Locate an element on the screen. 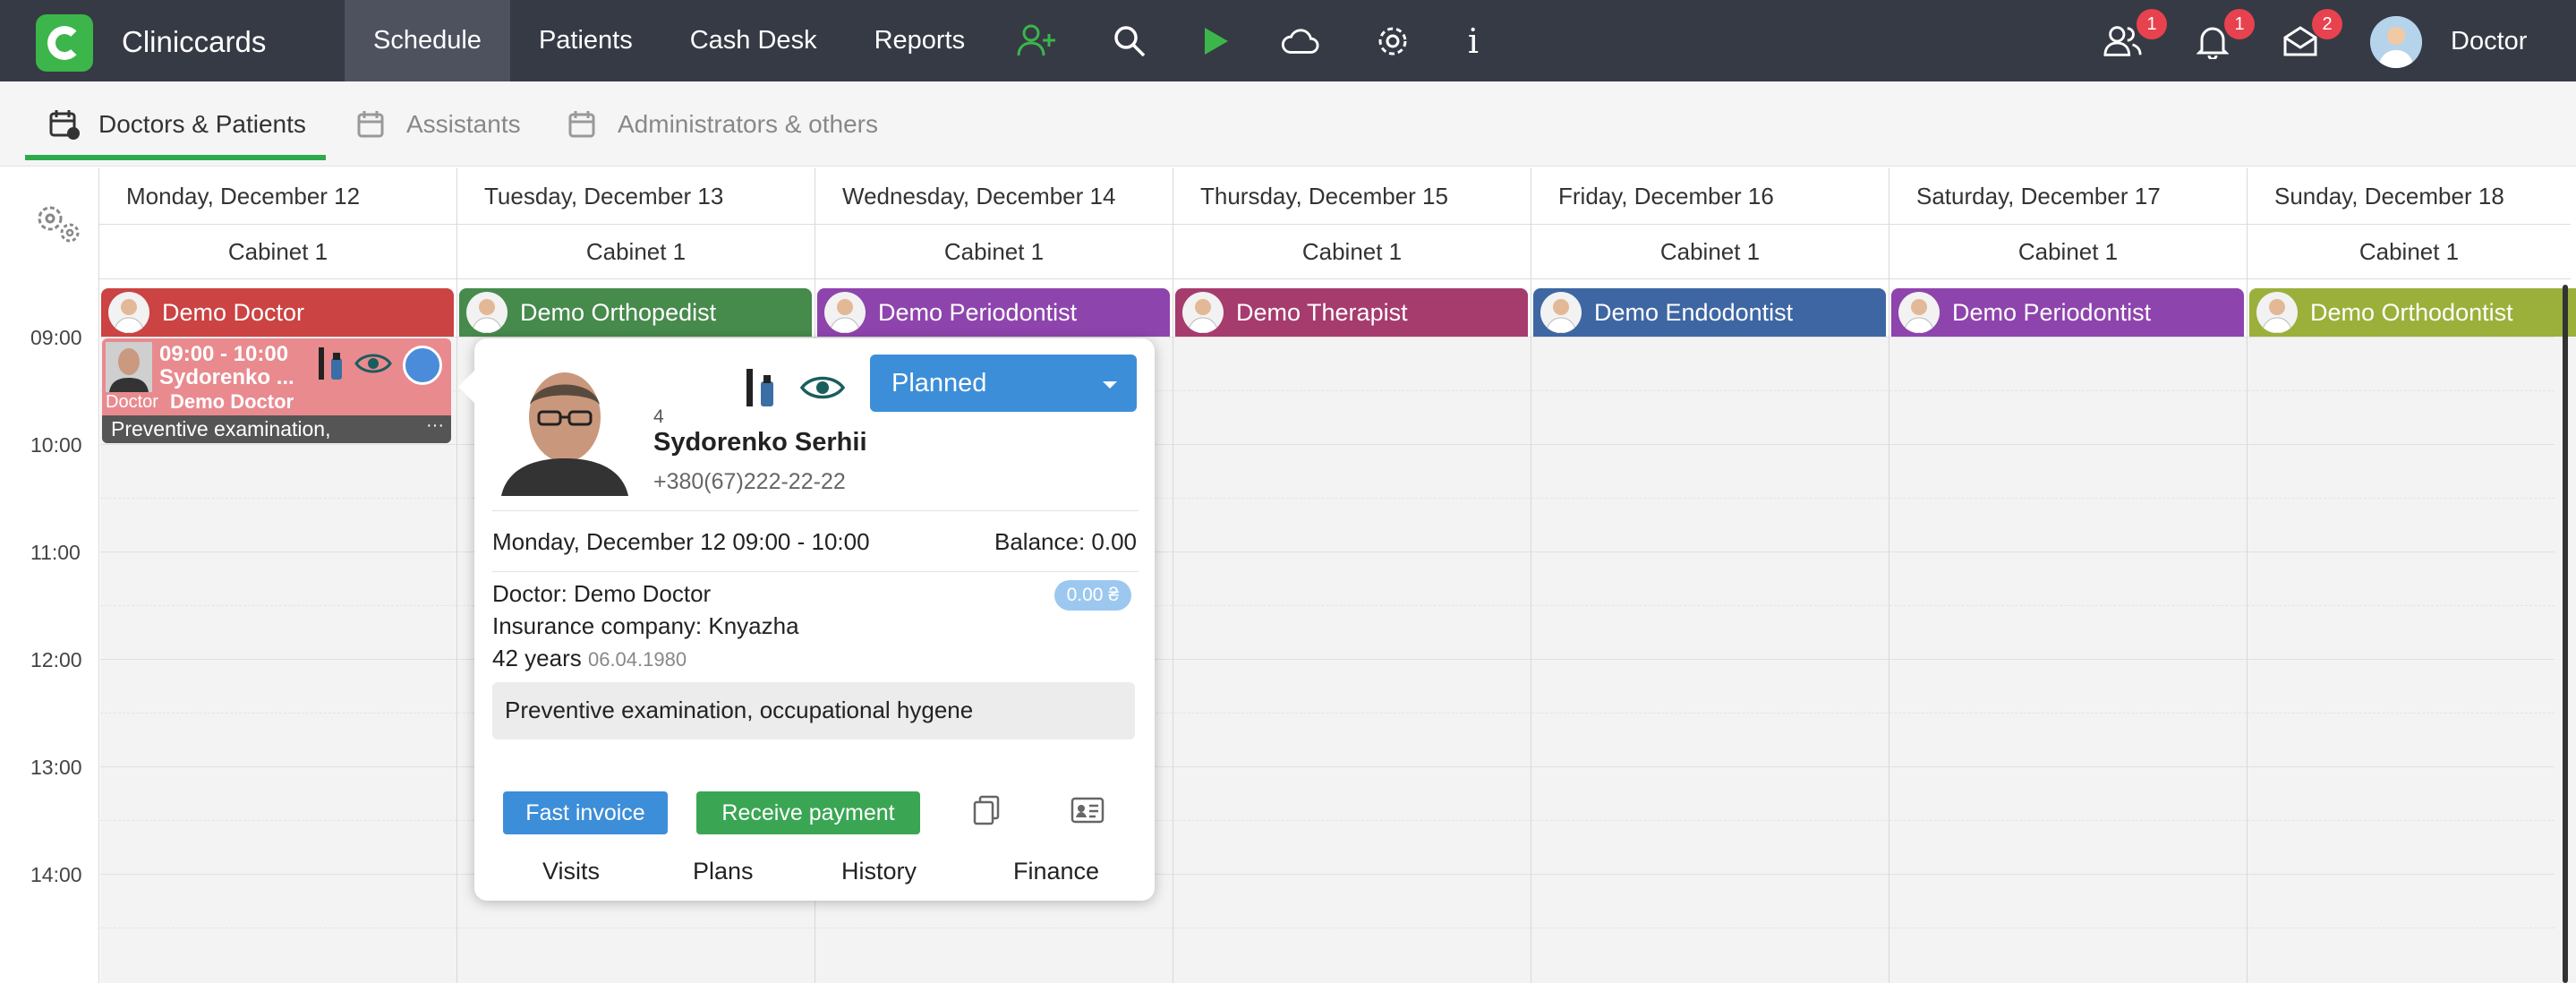 Image resolution: width=2576 pixels, height=983 pixels. time-label: 13:00 is located at coordinates (56, 767).